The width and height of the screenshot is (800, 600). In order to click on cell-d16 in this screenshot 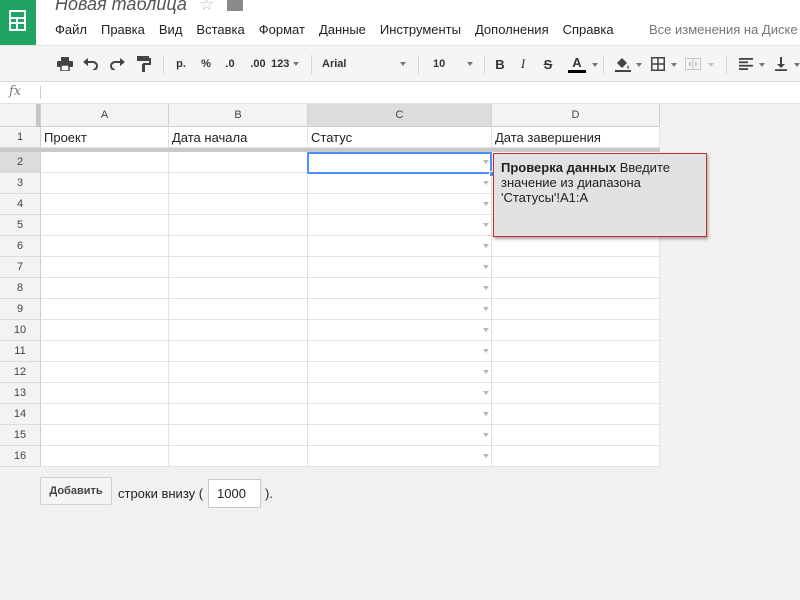, I will do `click(576, 456)`.